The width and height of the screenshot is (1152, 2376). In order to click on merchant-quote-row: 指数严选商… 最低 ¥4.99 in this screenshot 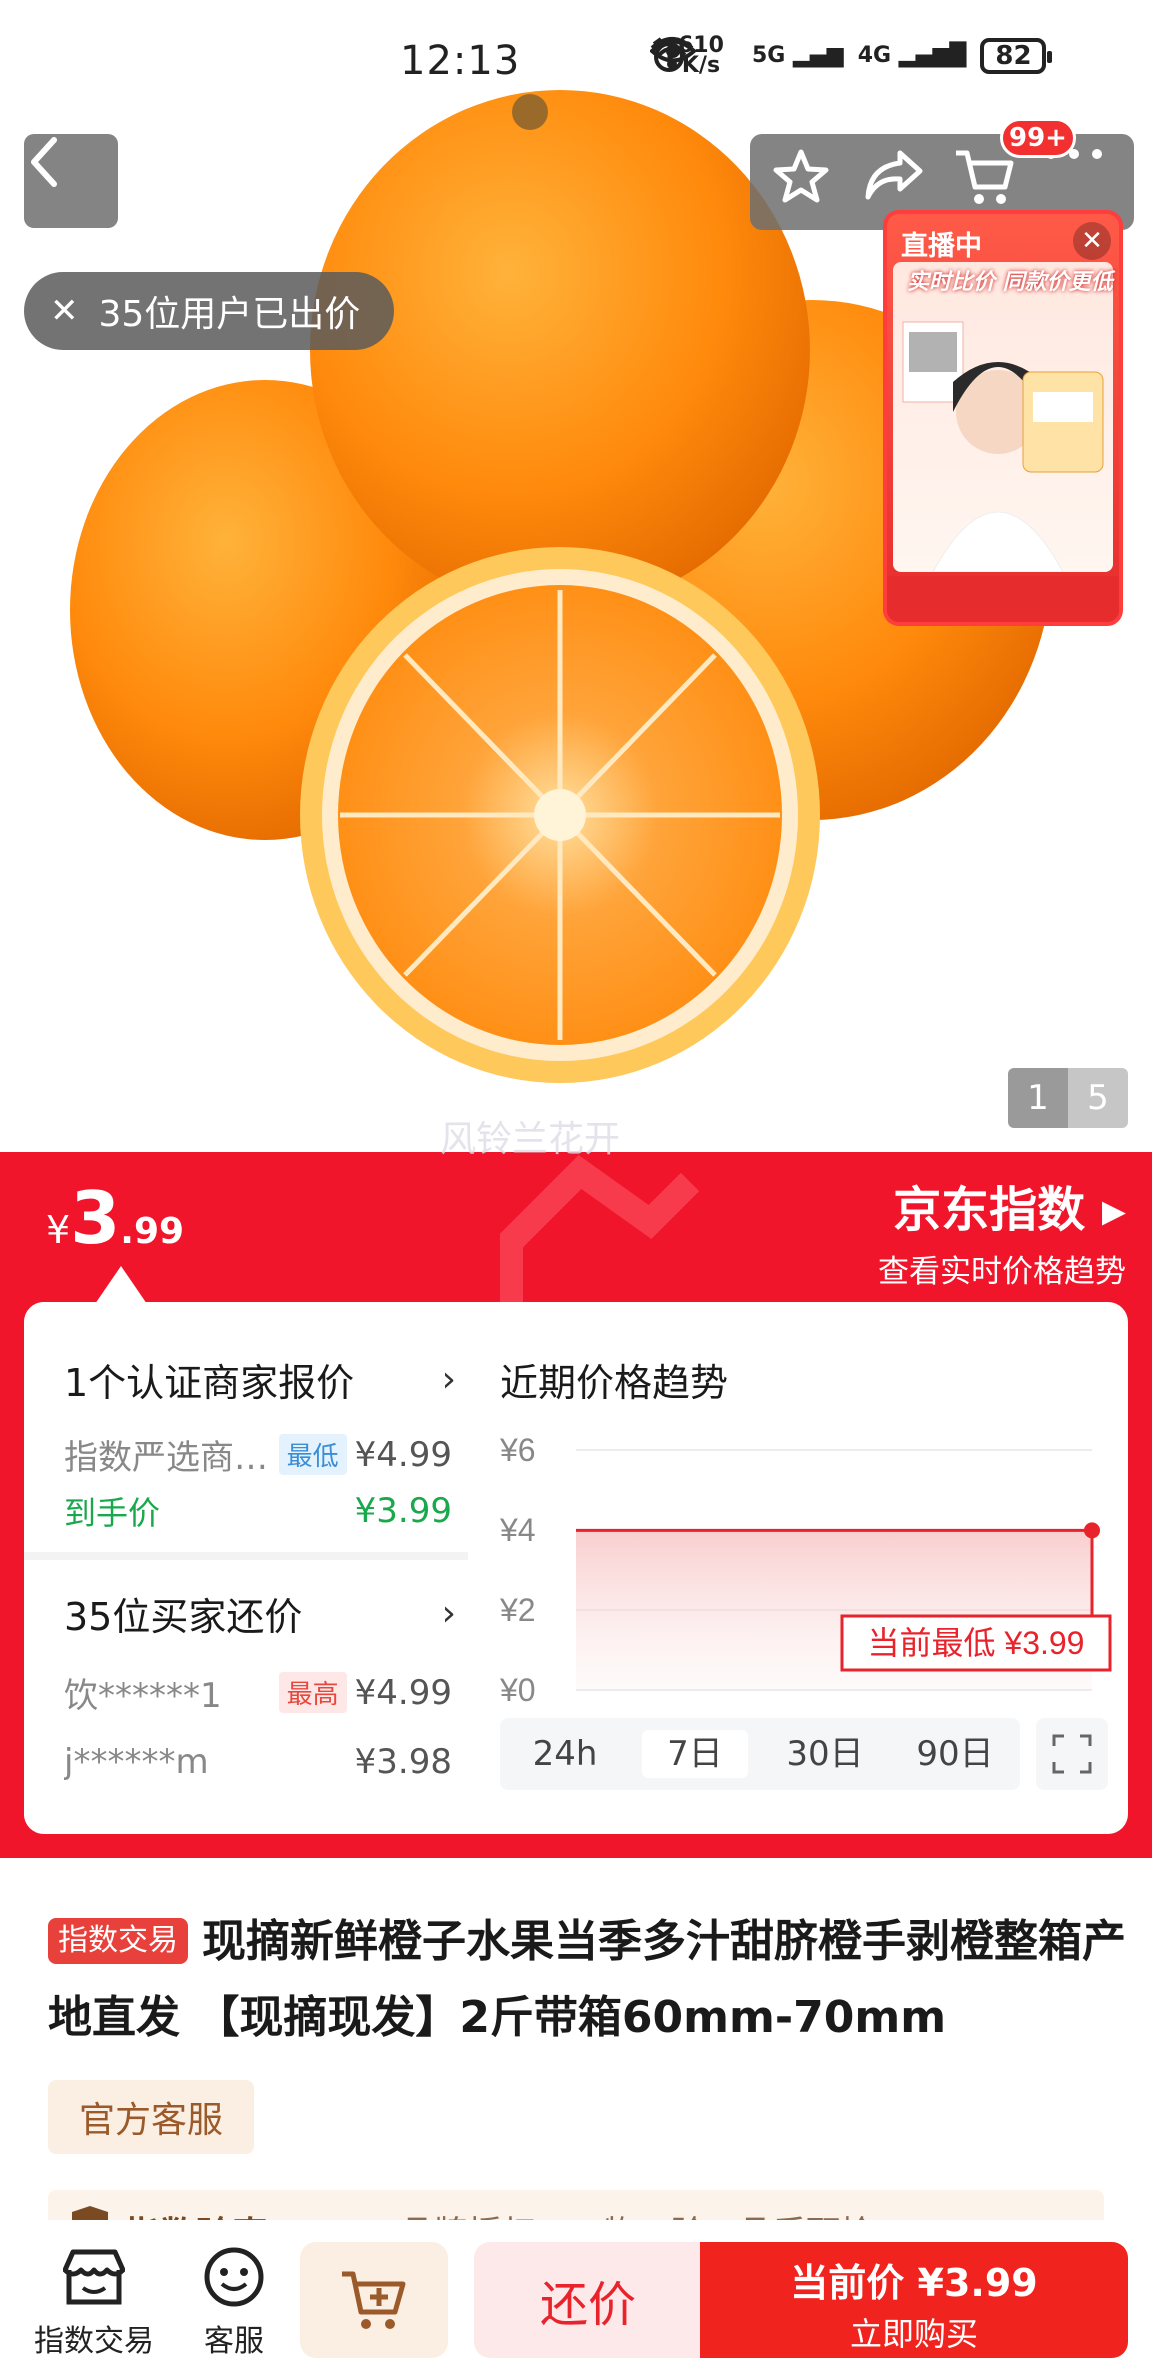, I will do `click(258, 1454)`.